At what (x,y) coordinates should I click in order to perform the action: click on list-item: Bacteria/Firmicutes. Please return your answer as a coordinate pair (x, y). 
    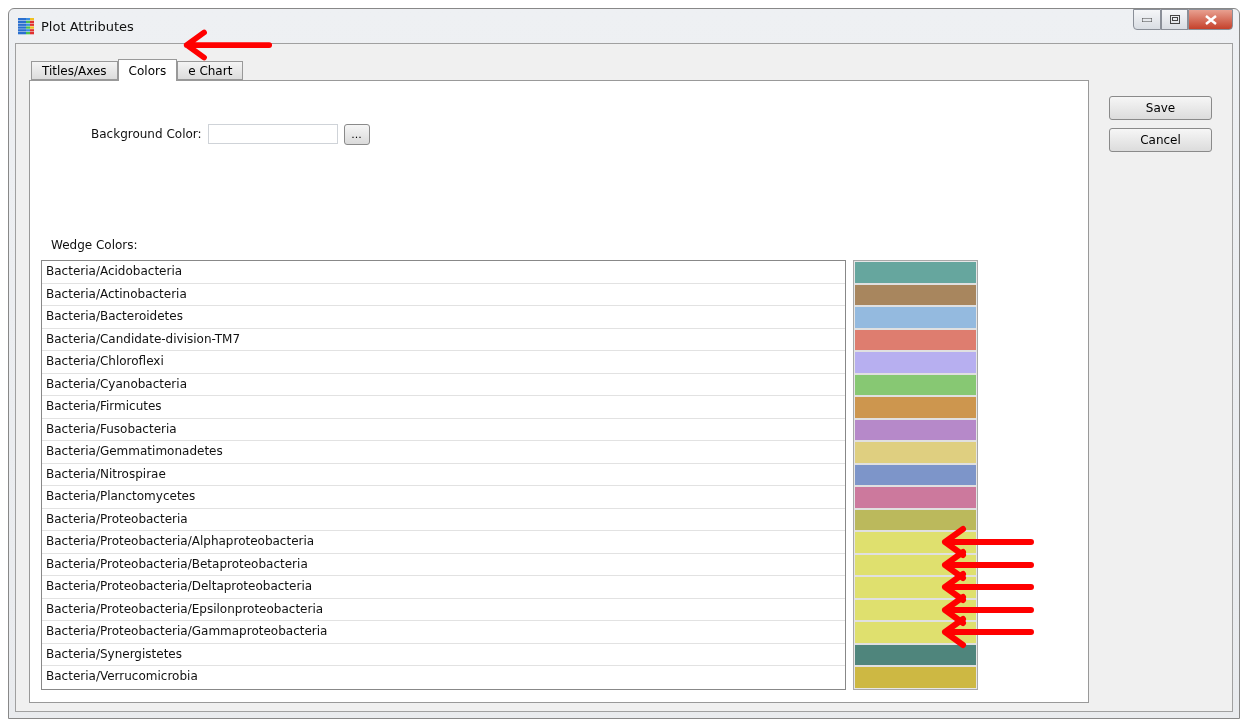
    Looking at the image, I should click on (443, 407).